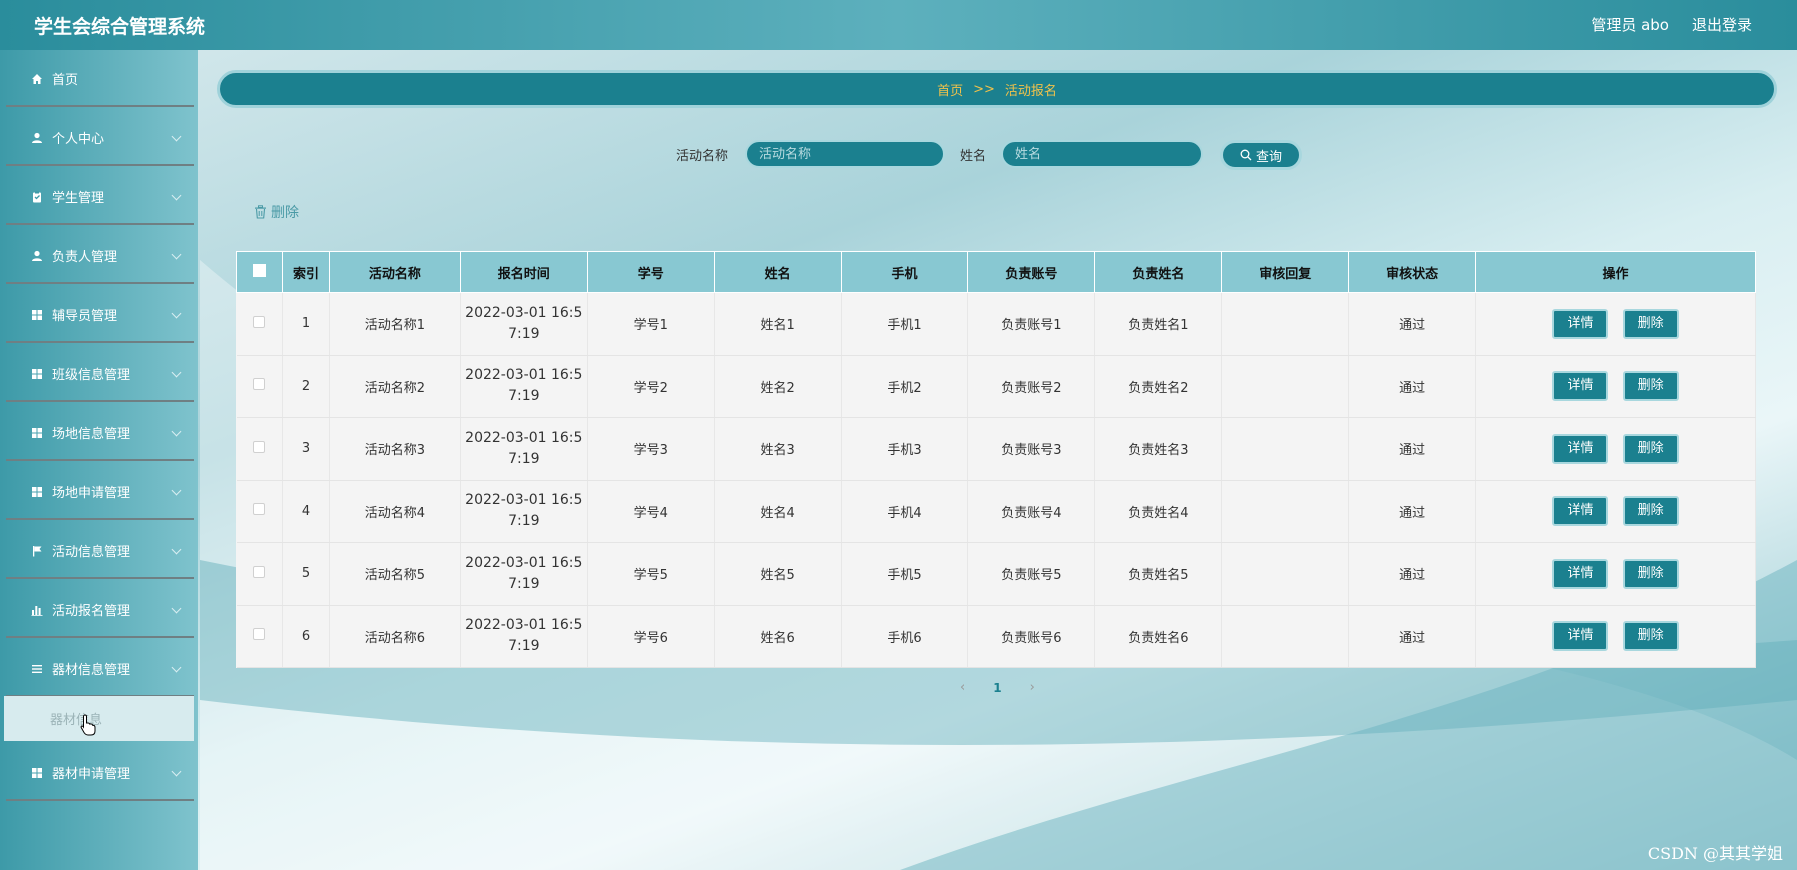  What do you see at coordinates (950, 89) in the screenshot?
I see `breadcrumb-home: 首页` at bounding box center [950, 89].